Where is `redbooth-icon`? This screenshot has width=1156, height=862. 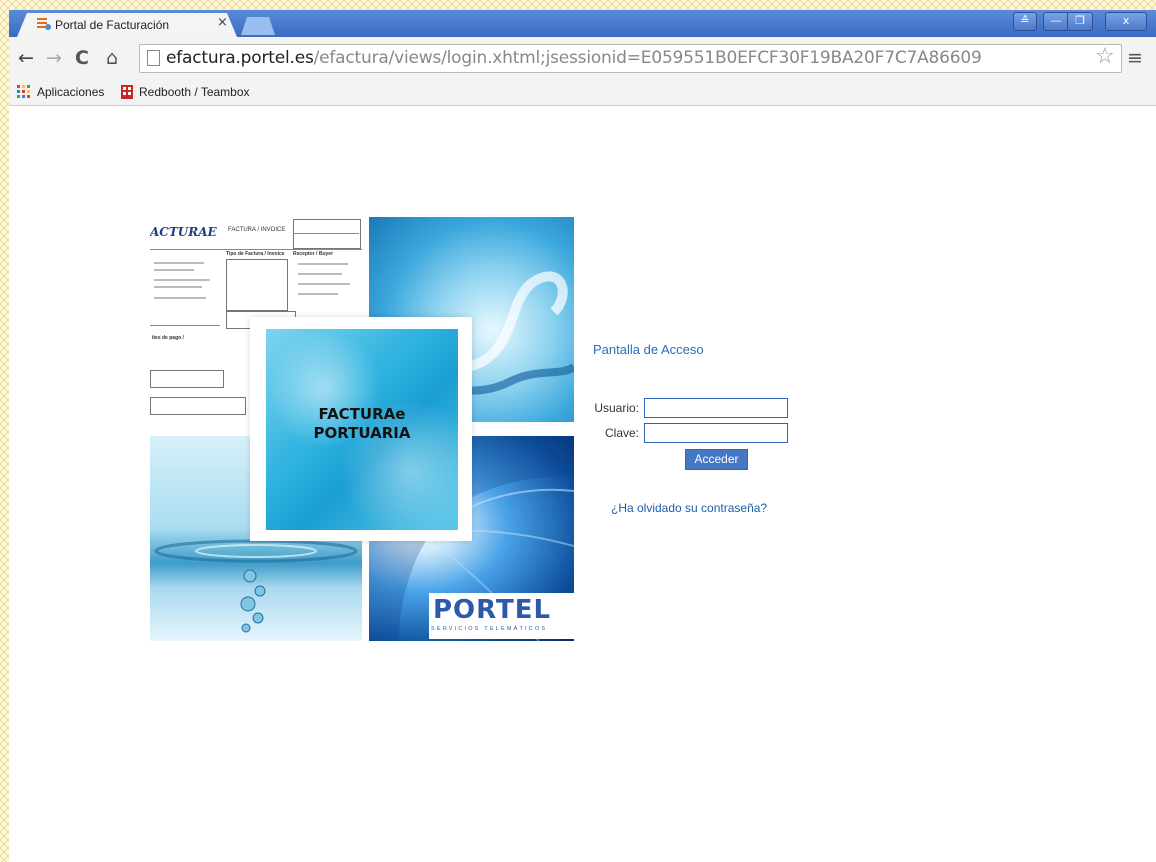 redbooth-icon is located at coordinates (127, 92).